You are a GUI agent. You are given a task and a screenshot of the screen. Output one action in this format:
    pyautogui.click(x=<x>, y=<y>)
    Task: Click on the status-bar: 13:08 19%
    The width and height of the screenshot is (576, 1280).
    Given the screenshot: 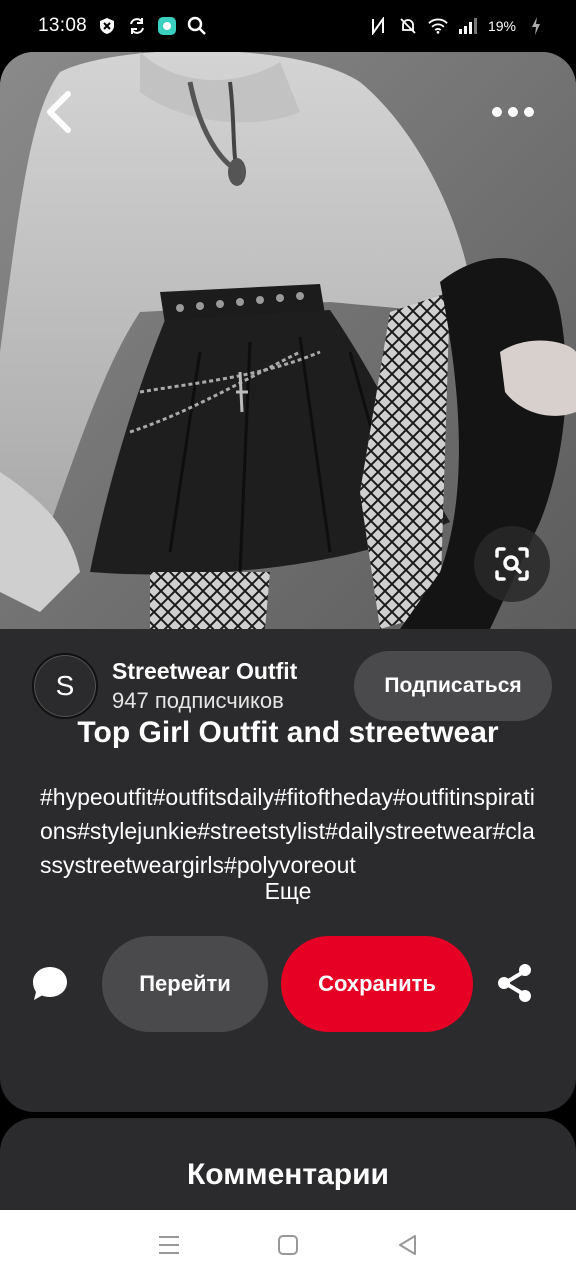 What is the action you would take?
    pyautogui.click(x=288, y=26)
    